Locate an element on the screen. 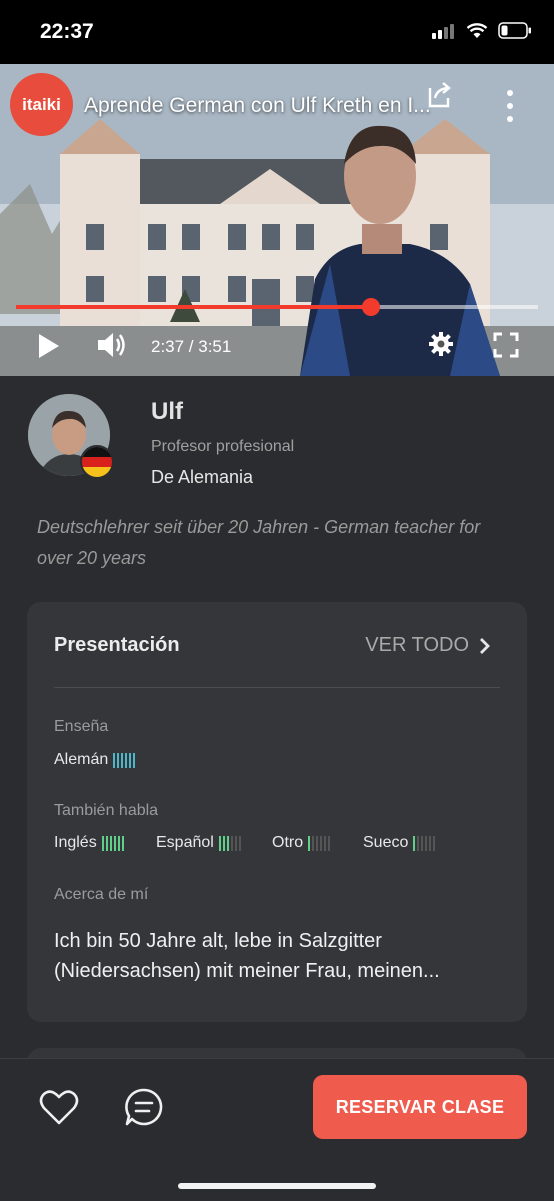  wifi-icon is located at coordinates (477, 30).